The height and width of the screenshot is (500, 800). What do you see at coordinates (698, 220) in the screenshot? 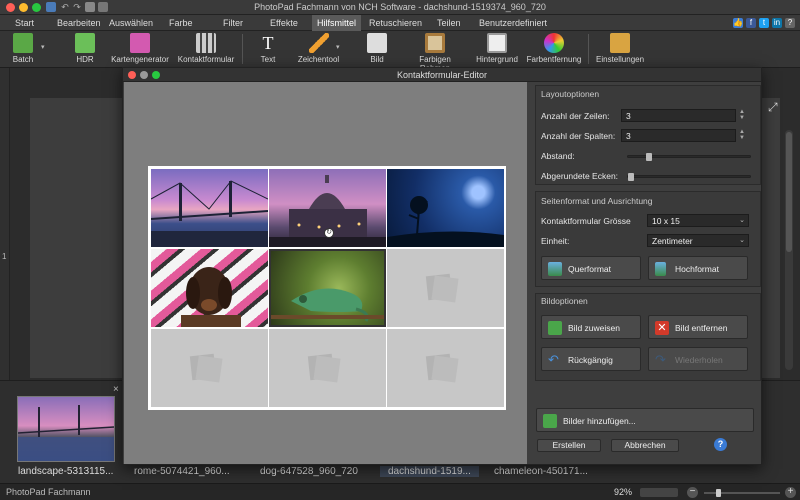
I see `sheet-size-select: 10 x 15 ⌄` at bounding box center [698, 220].